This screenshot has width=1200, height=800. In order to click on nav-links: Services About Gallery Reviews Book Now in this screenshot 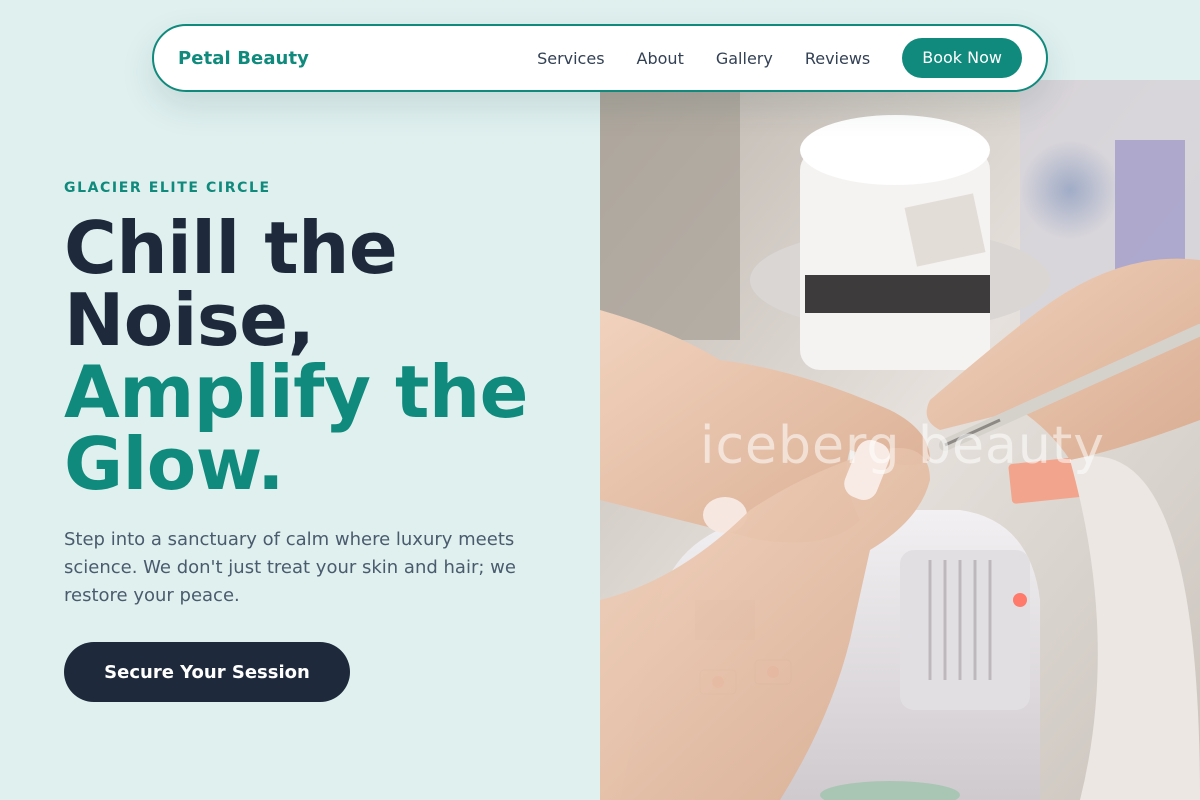, I will do `click(779, 58)`.